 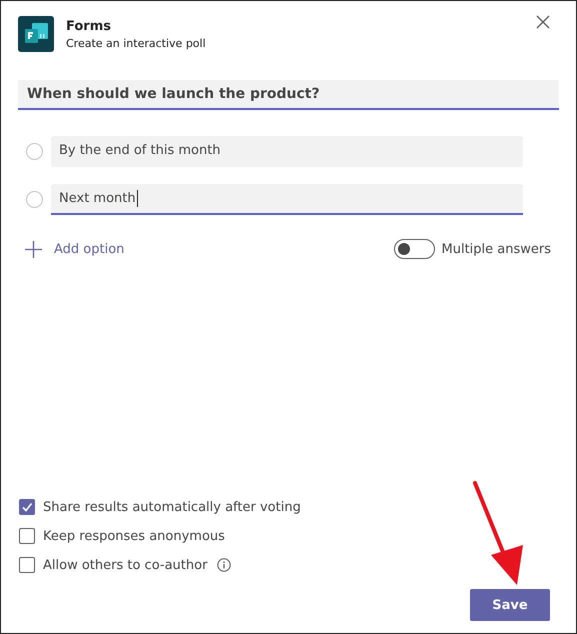 What do you see at coordinates (288, 95) in the screenshot?
I see `question-field: When should we launch the product?` at bounding box center [288, 95].